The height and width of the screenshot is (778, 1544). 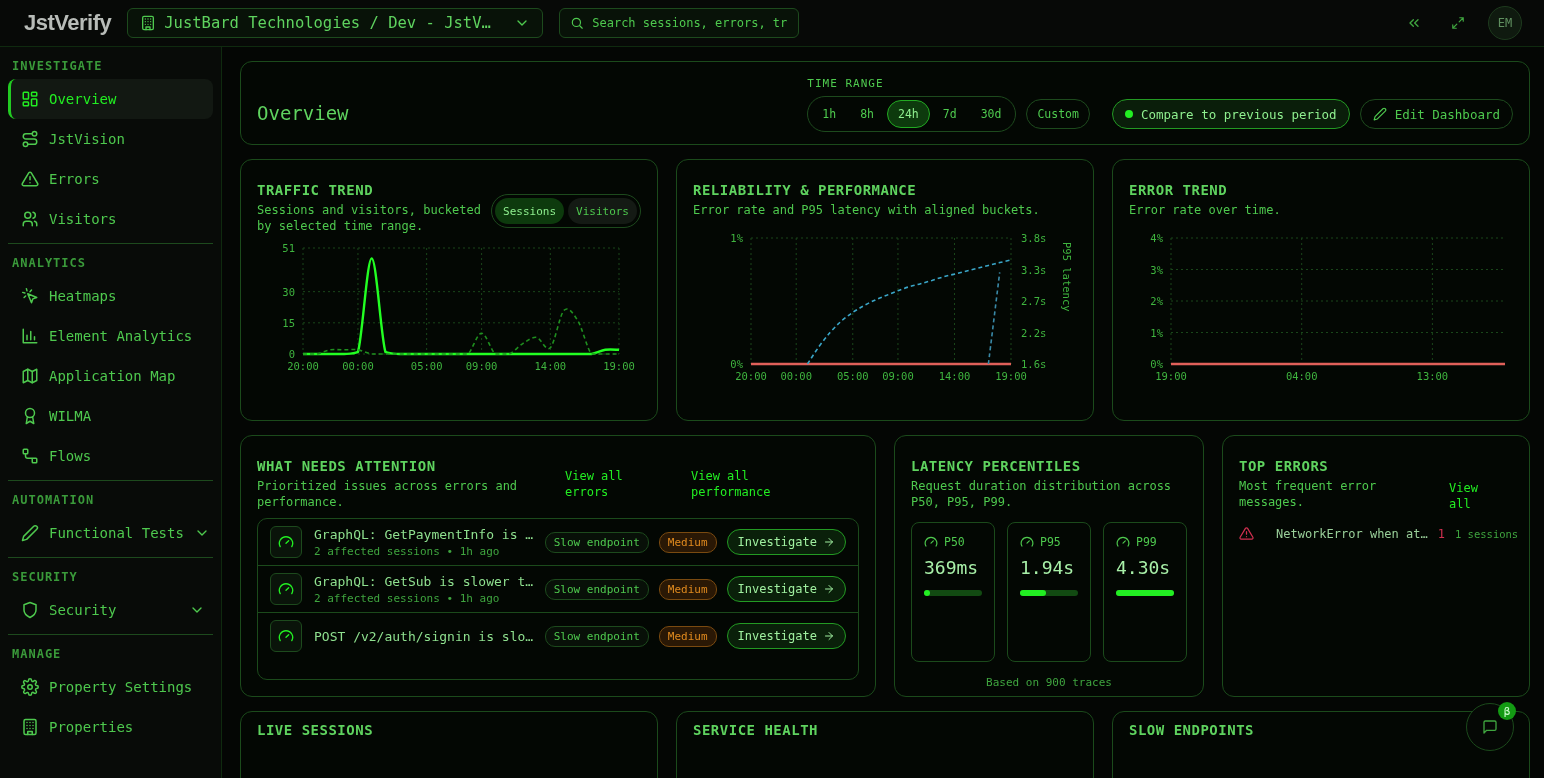 What do you see at coordinates (110, 296) in the screenshot?
I see `nav-item: Heatmaps` at bounding box center [110, 296].